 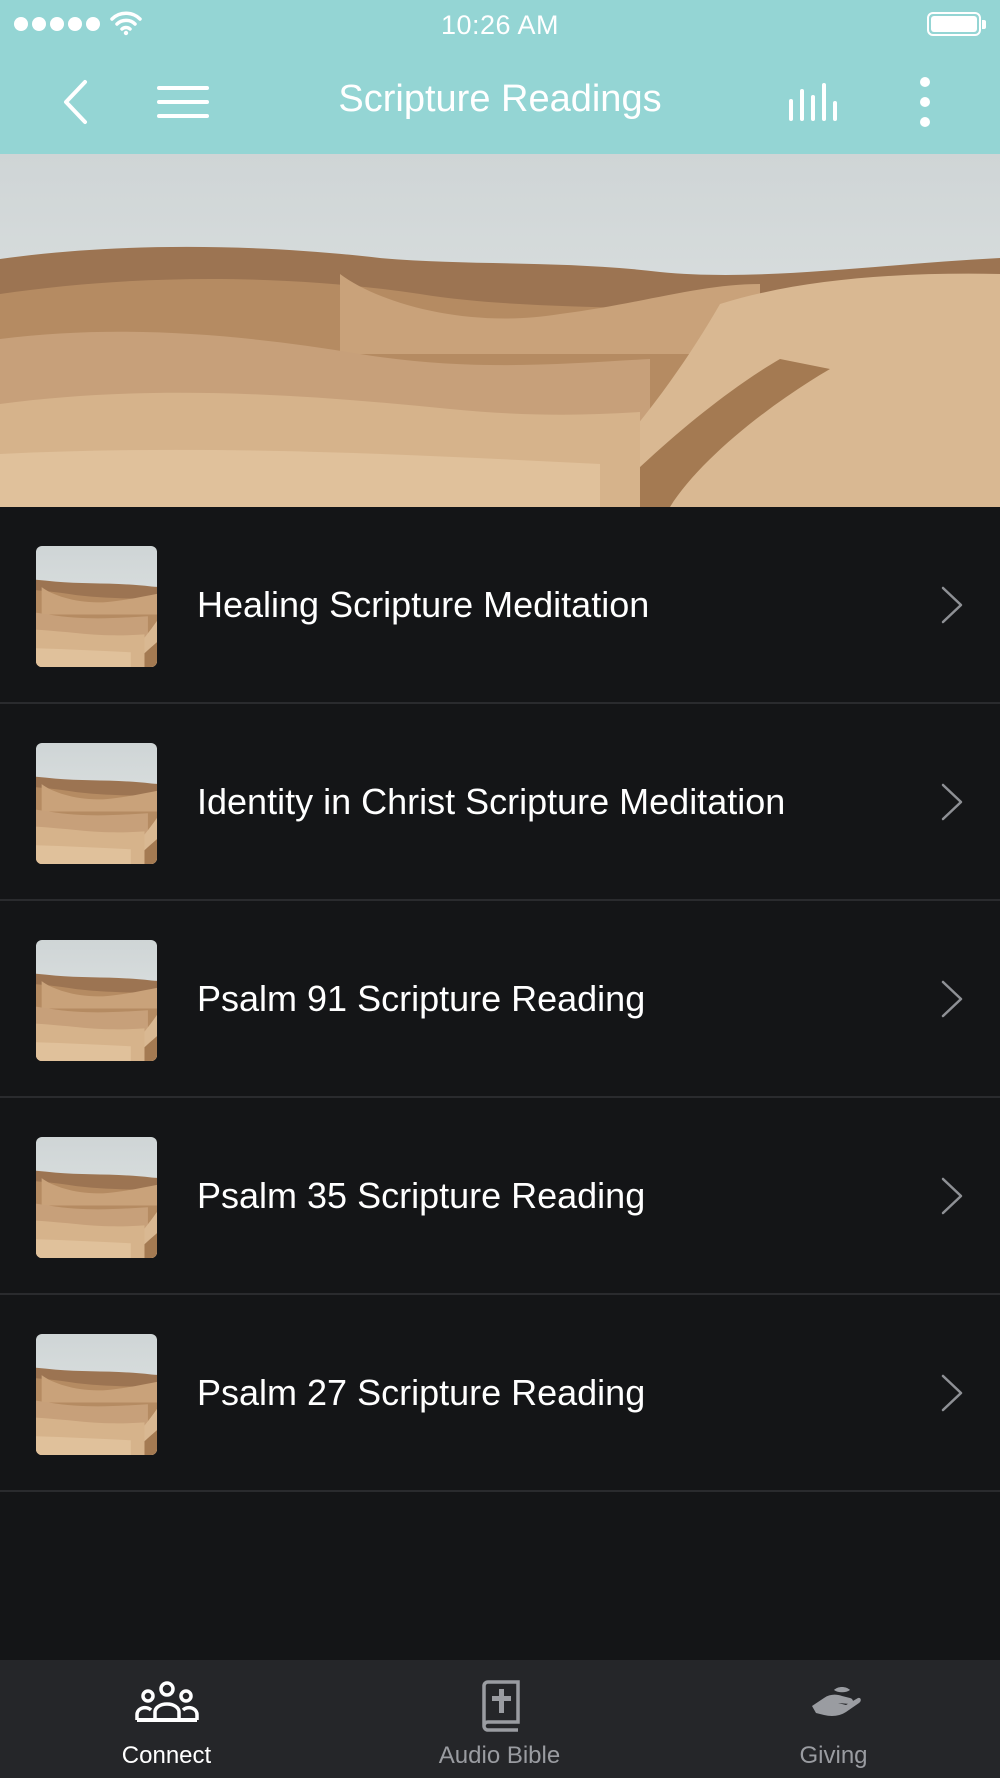 What do you see at coordinates (836, 1701) in the screenshot?
I see `giving-hand-icon` at bounding box center [836, 1701].